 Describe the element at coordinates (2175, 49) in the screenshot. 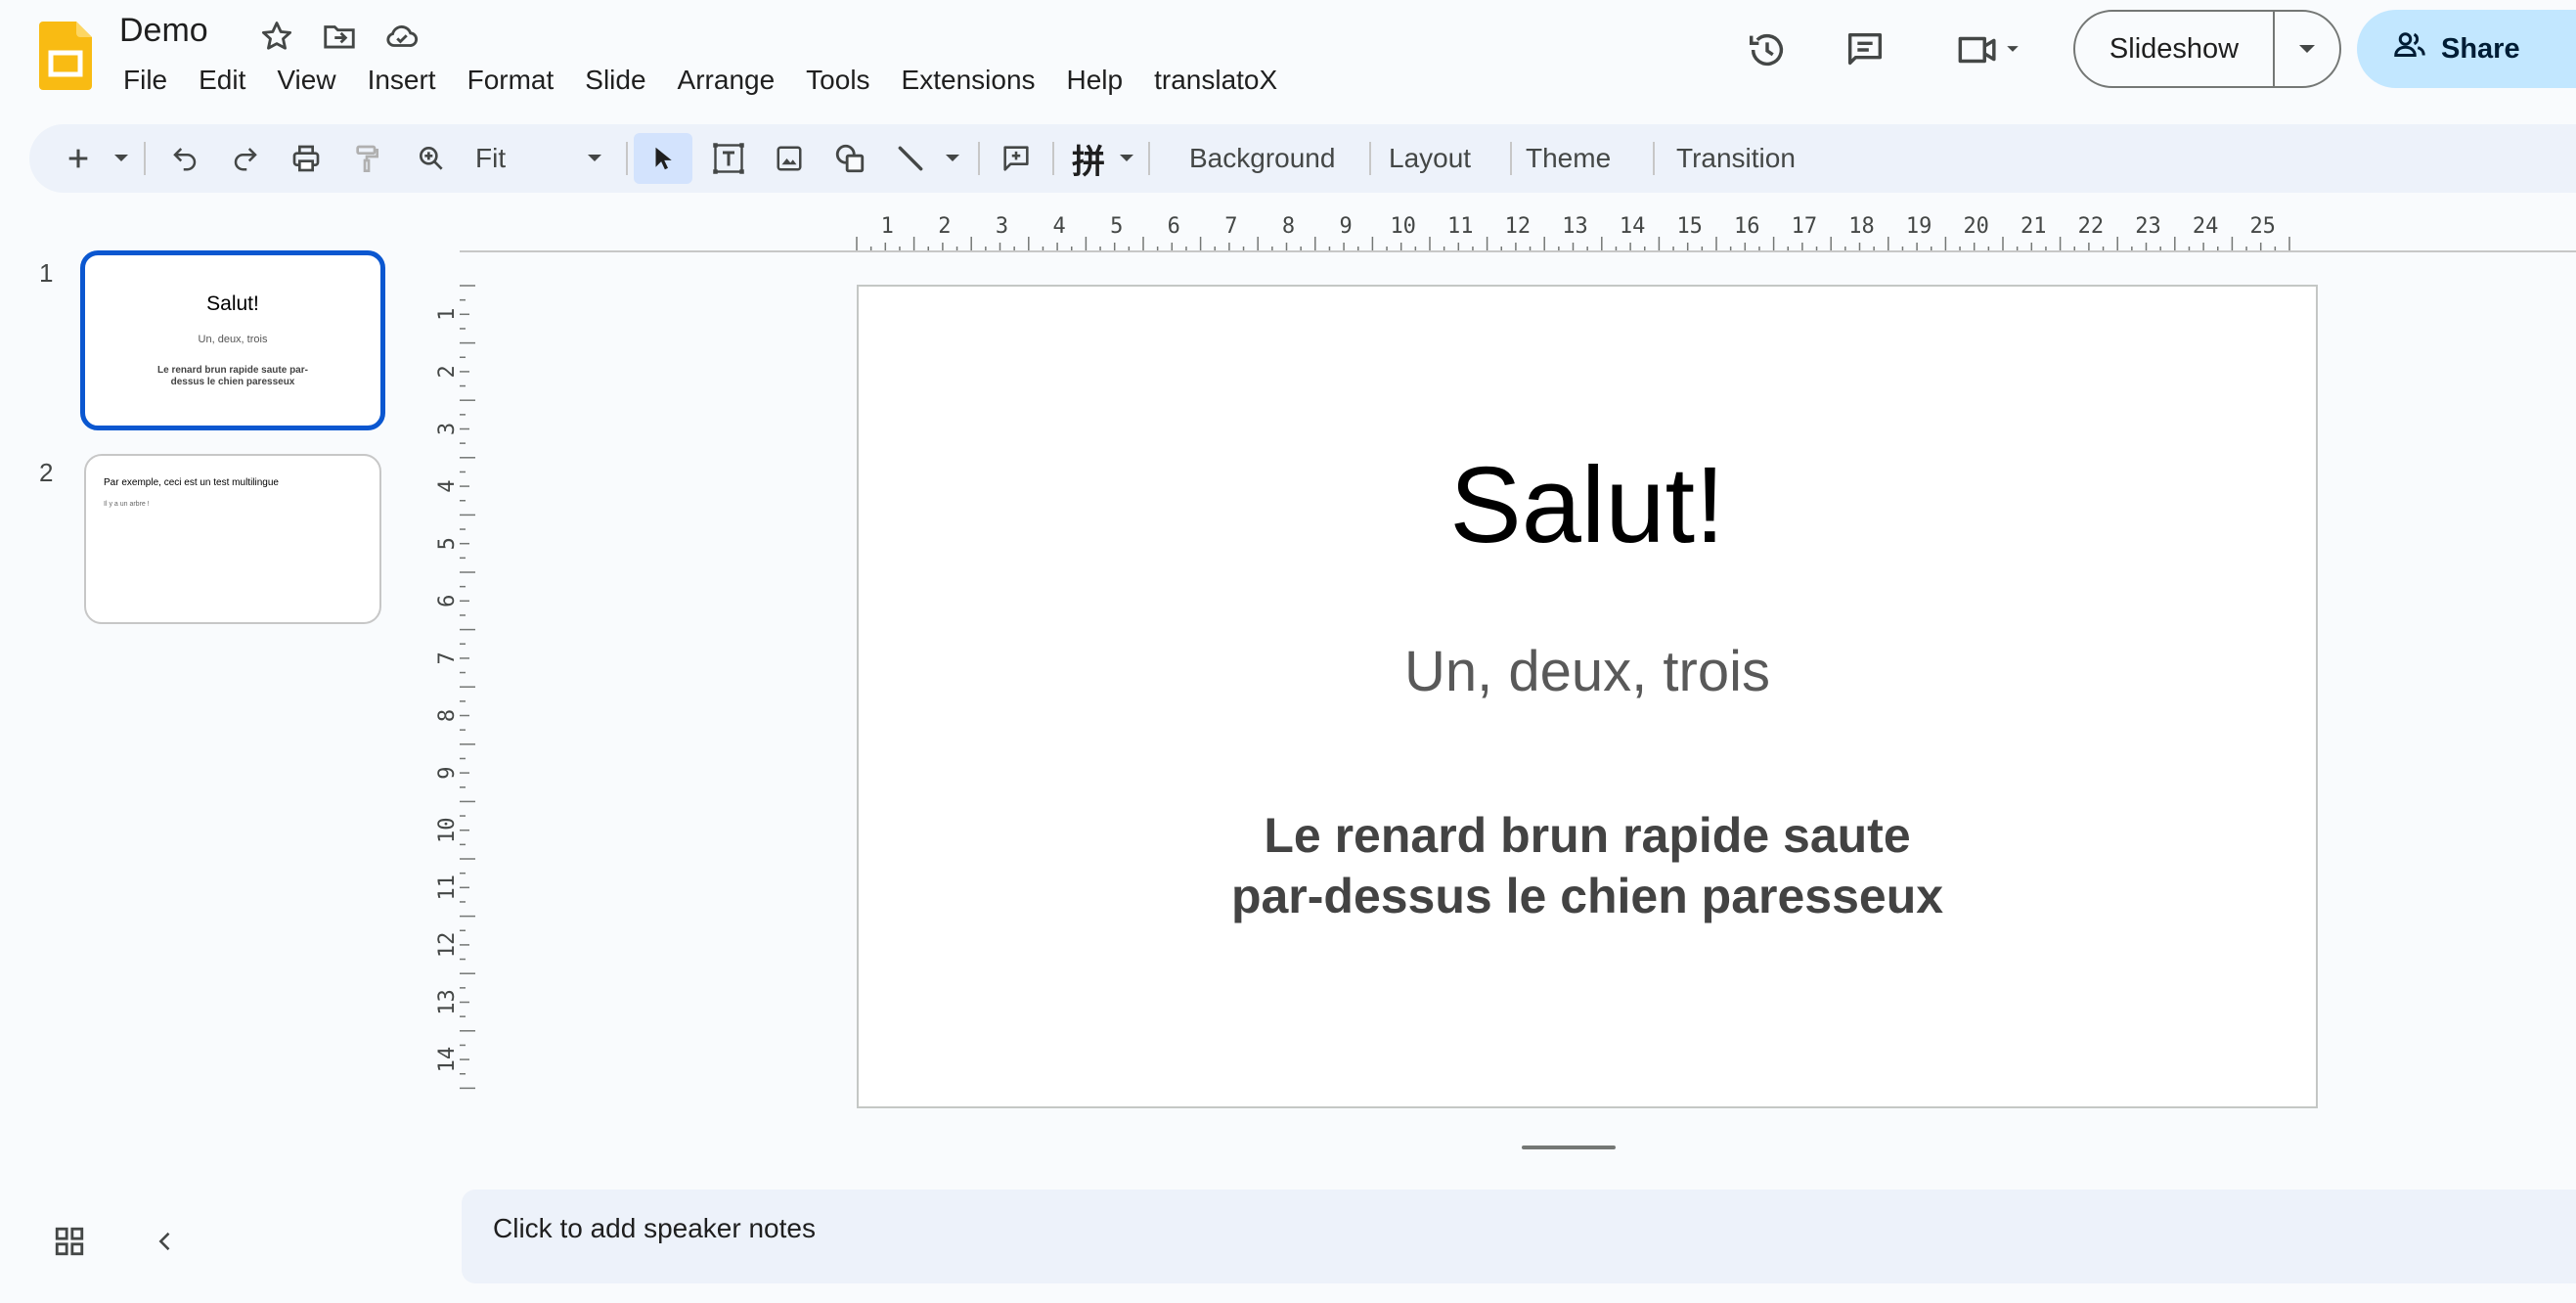

I see `slideshow-label: Slideshow` at that location.